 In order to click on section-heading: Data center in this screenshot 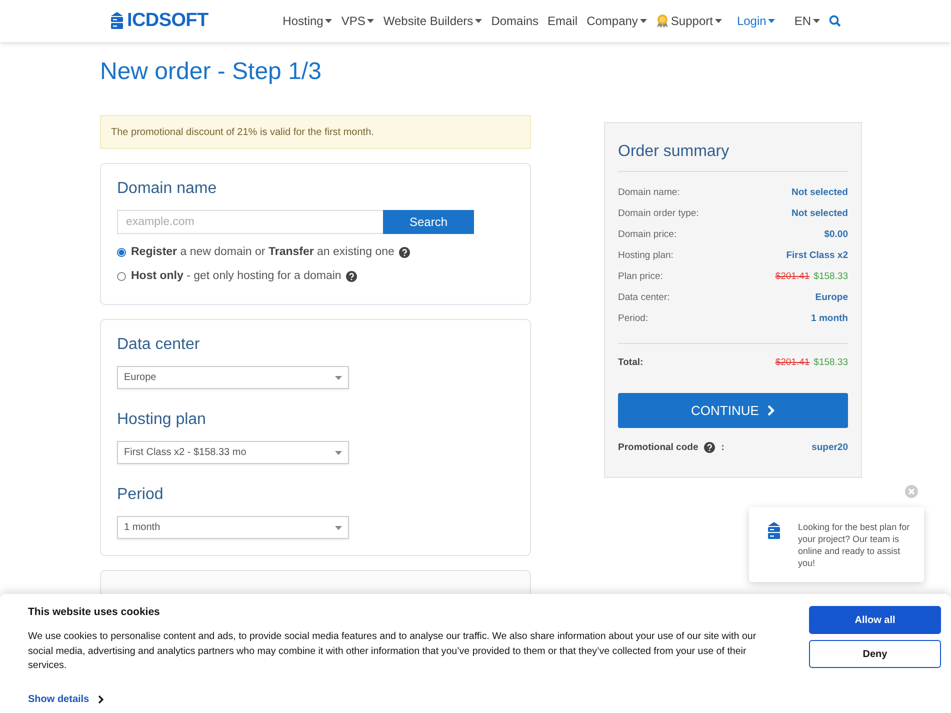, I will do `click(159, 345)`.